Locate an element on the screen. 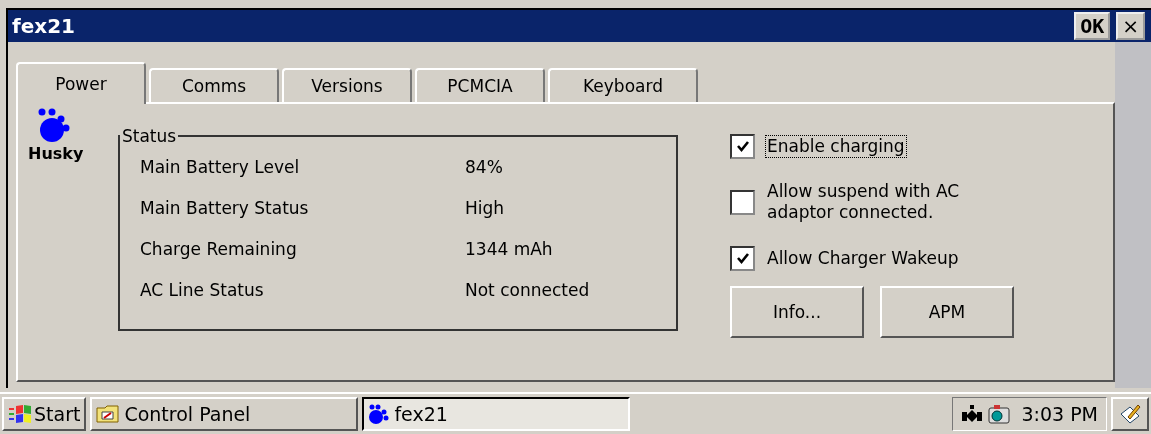 The height and width of the screenshot is (434, 1151). checkbox-label: Enable charging is located at coordinates (836, 146).